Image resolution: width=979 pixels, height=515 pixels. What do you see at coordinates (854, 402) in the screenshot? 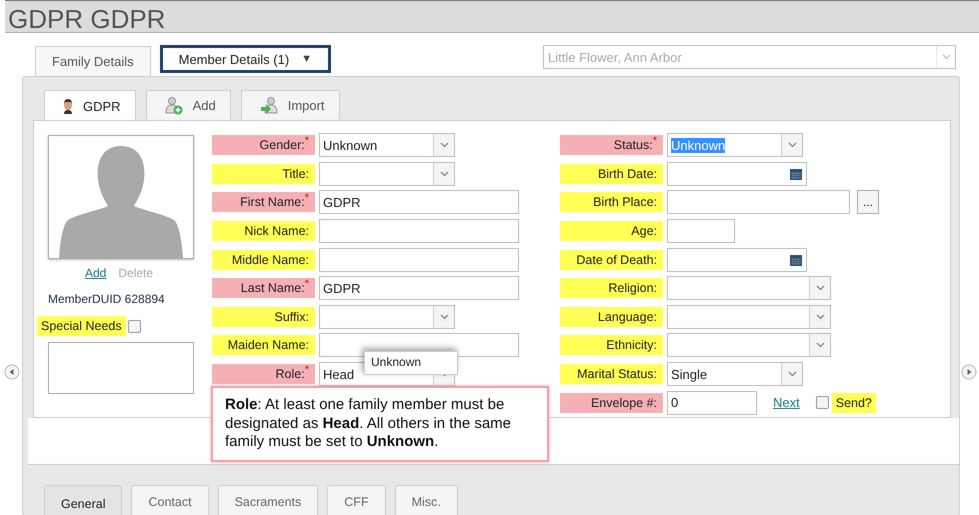
I see `send-label: Send?` at bounding box center [854, 402].